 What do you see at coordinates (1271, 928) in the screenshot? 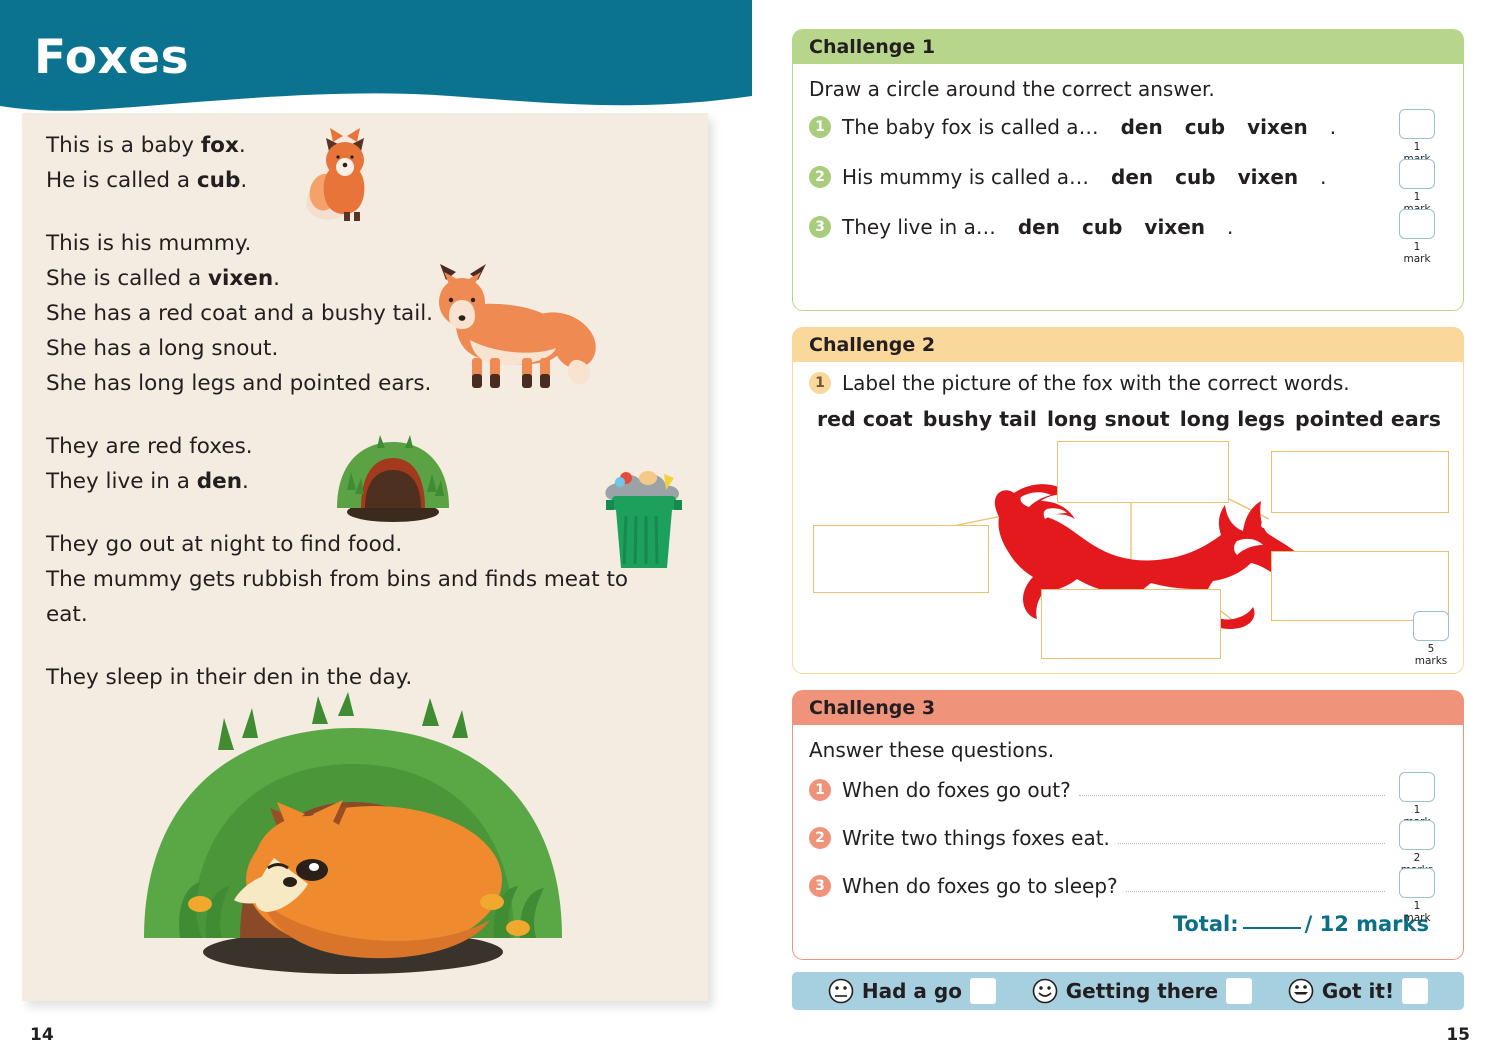
I see `total-score-blank` at bounding box center [1271, 928].